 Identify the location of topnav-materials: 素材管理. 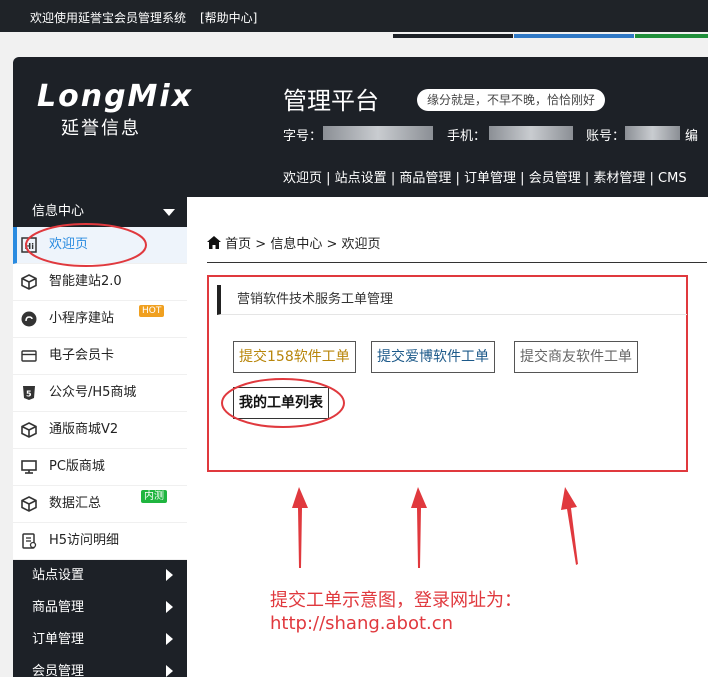
(619, 178).